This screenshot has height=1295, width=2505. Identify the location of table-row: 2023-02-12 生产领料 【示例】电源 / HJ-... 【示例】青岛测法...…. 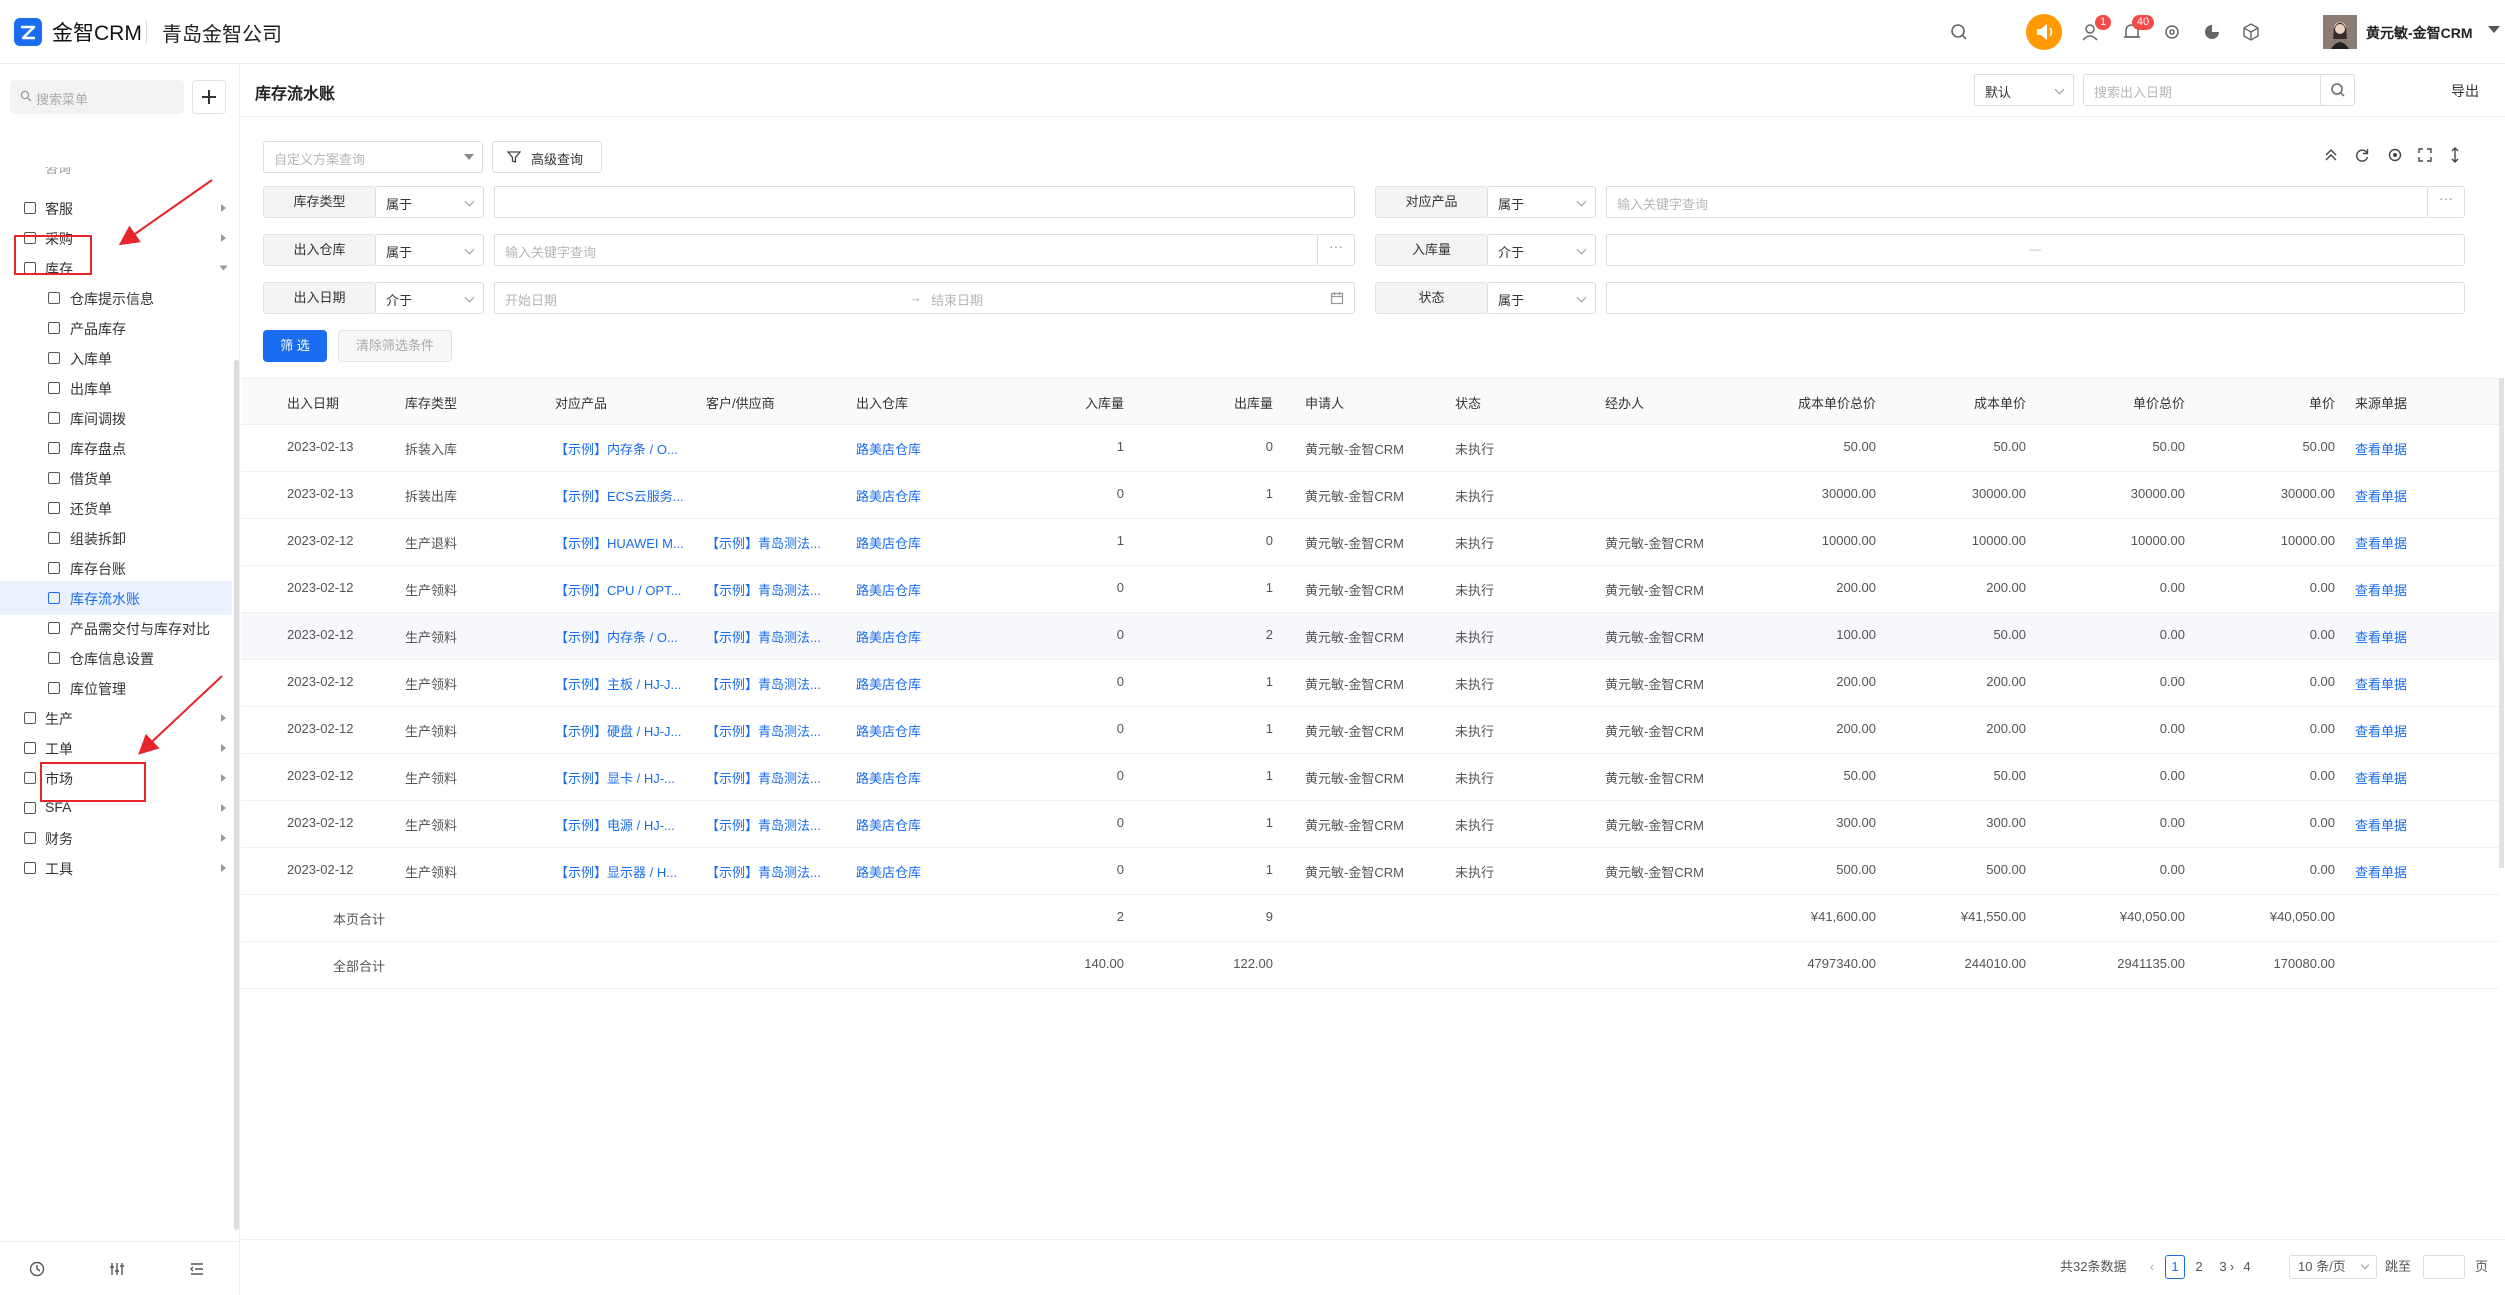
(1370, 824).